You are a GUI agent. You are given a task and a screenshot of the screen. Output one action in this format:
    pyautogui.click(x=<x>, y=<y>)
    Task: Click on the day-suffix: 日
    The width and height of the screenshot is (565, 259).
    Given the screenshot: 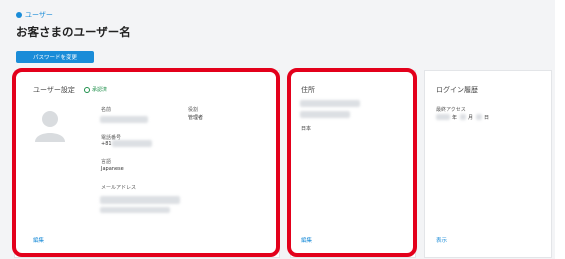 What is the action you would take?
    pyautogui.click(x=487, y=118)
    